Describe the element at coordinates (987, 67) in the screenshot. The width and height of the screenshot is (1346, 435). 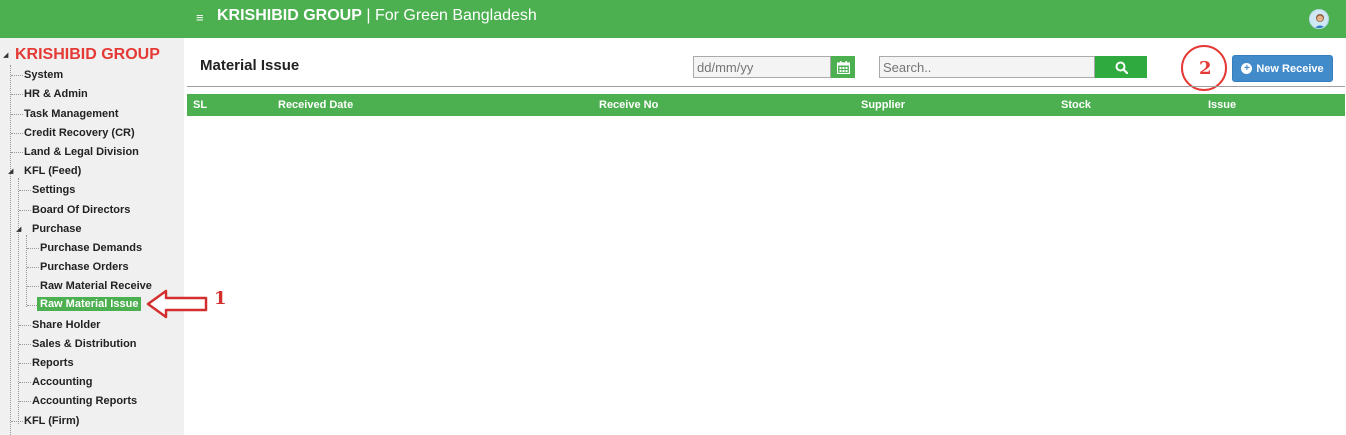
I see `search-input` at that location.